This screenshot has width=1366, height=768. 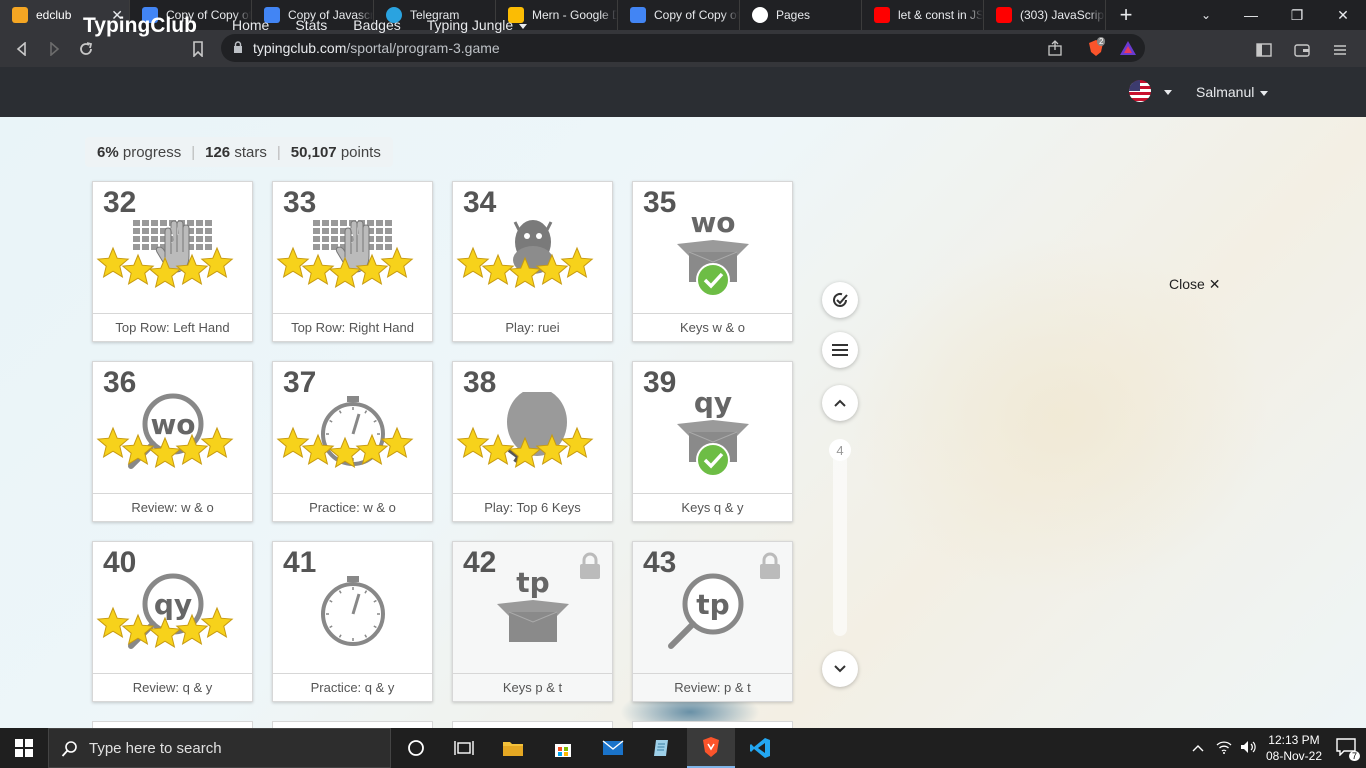 I want to click on hamburger-icon, so click(x=840, y=350).